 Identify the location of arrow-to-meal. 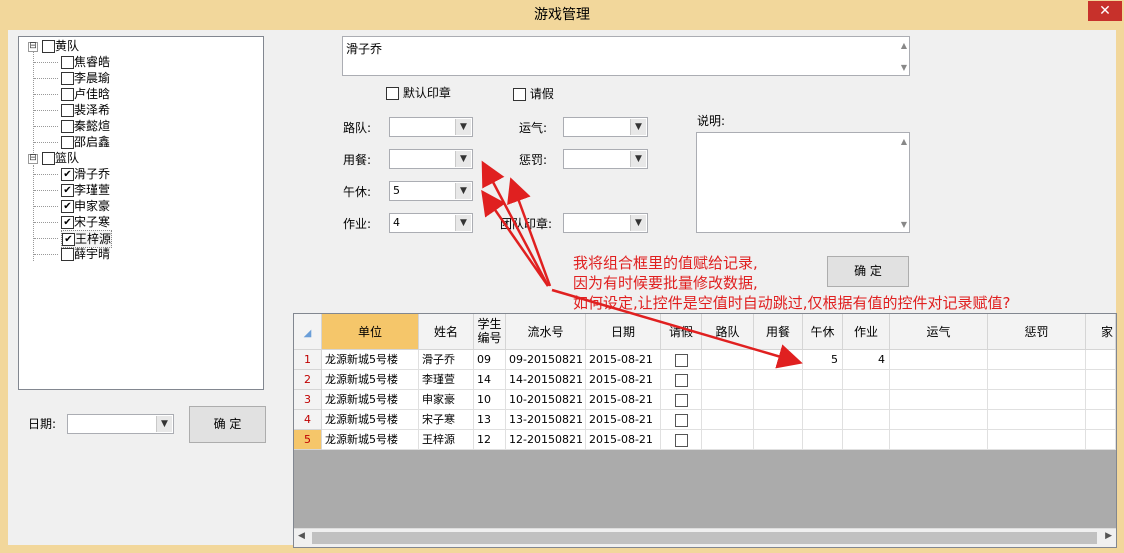
(515, 223).